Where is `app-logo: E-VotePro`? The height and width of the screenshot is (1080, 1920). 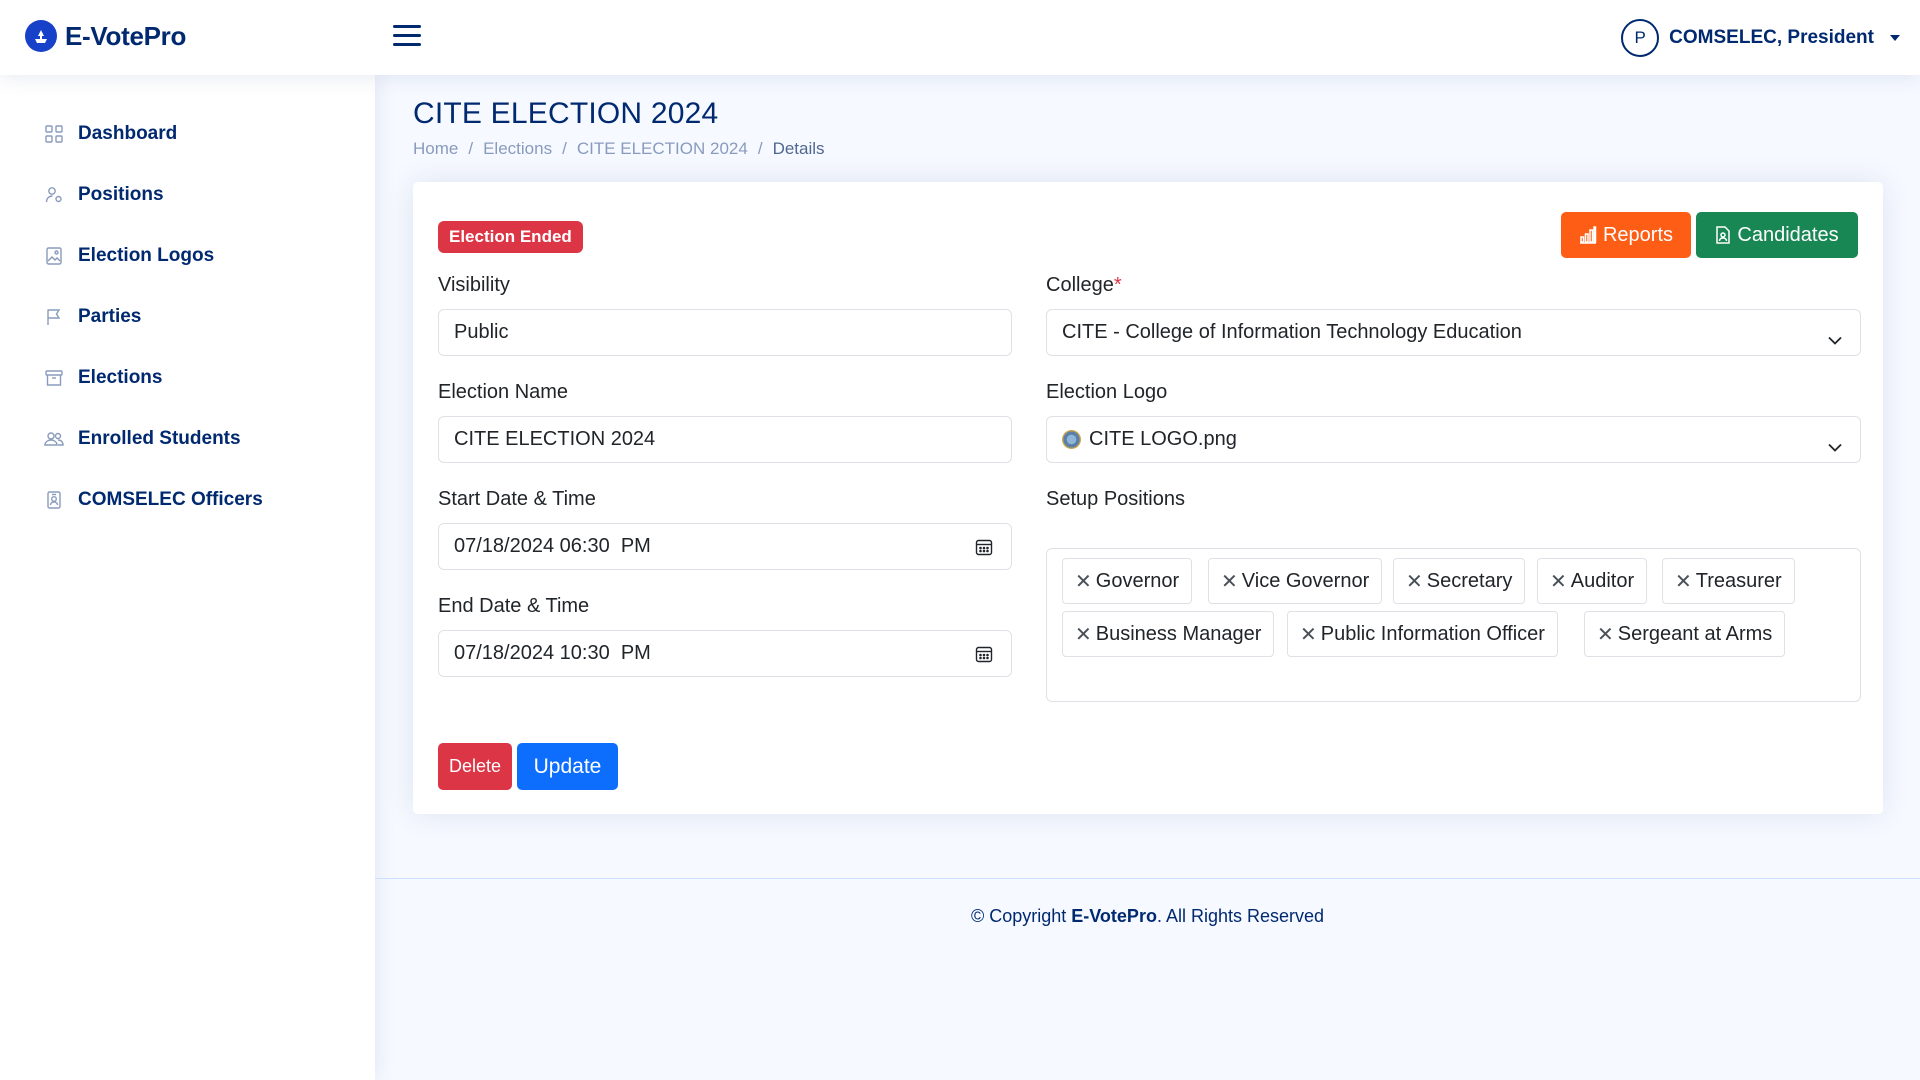
app-logo: E-VotePro is located at coordinates (105, 36).